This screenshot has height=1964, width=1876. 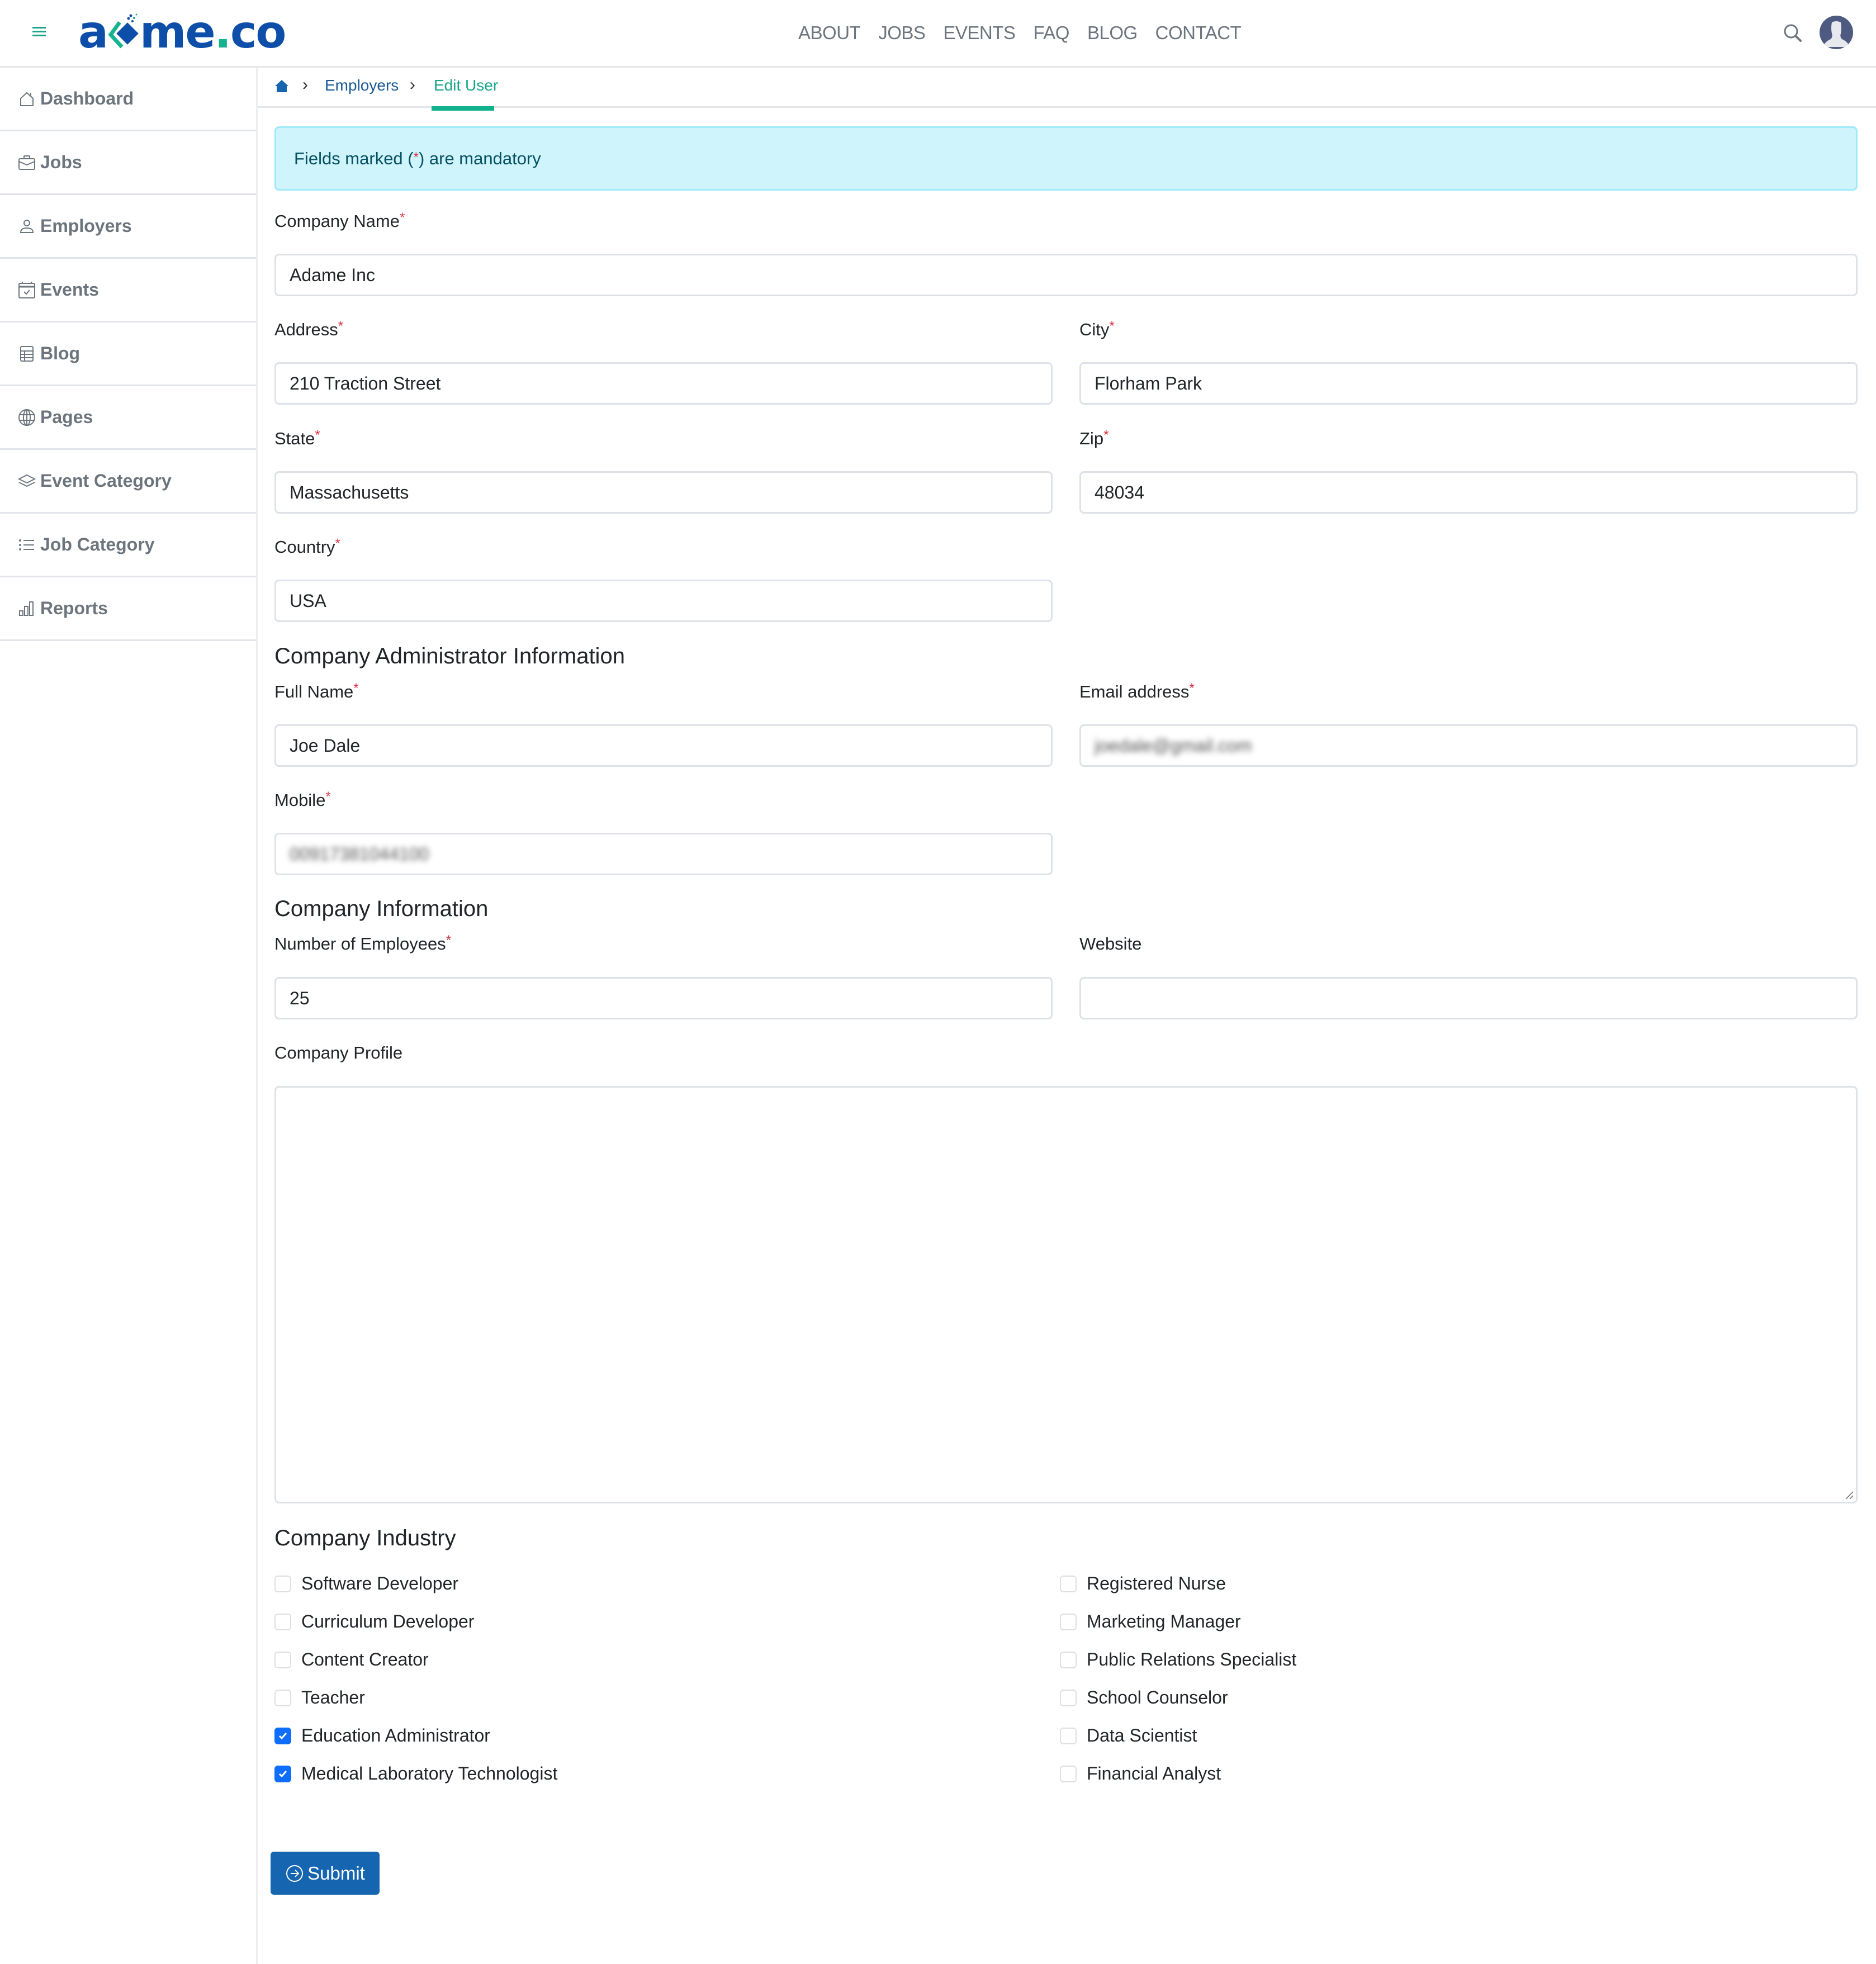 What do you see at coordinates (307, 546) in the screenshot?
I see `country-label: Country*` at bounding box center [307, 546].